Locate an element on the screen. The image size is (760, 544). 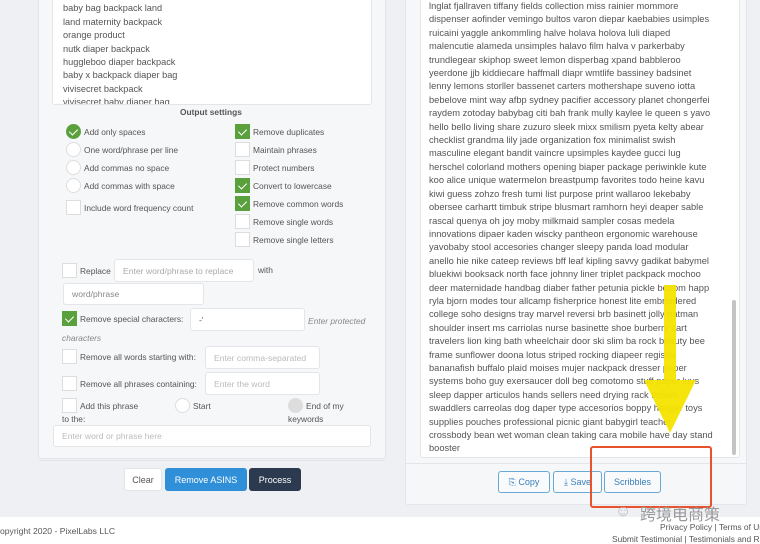
checkbox-label: Protect numbers is located at coordinates (284, 167).